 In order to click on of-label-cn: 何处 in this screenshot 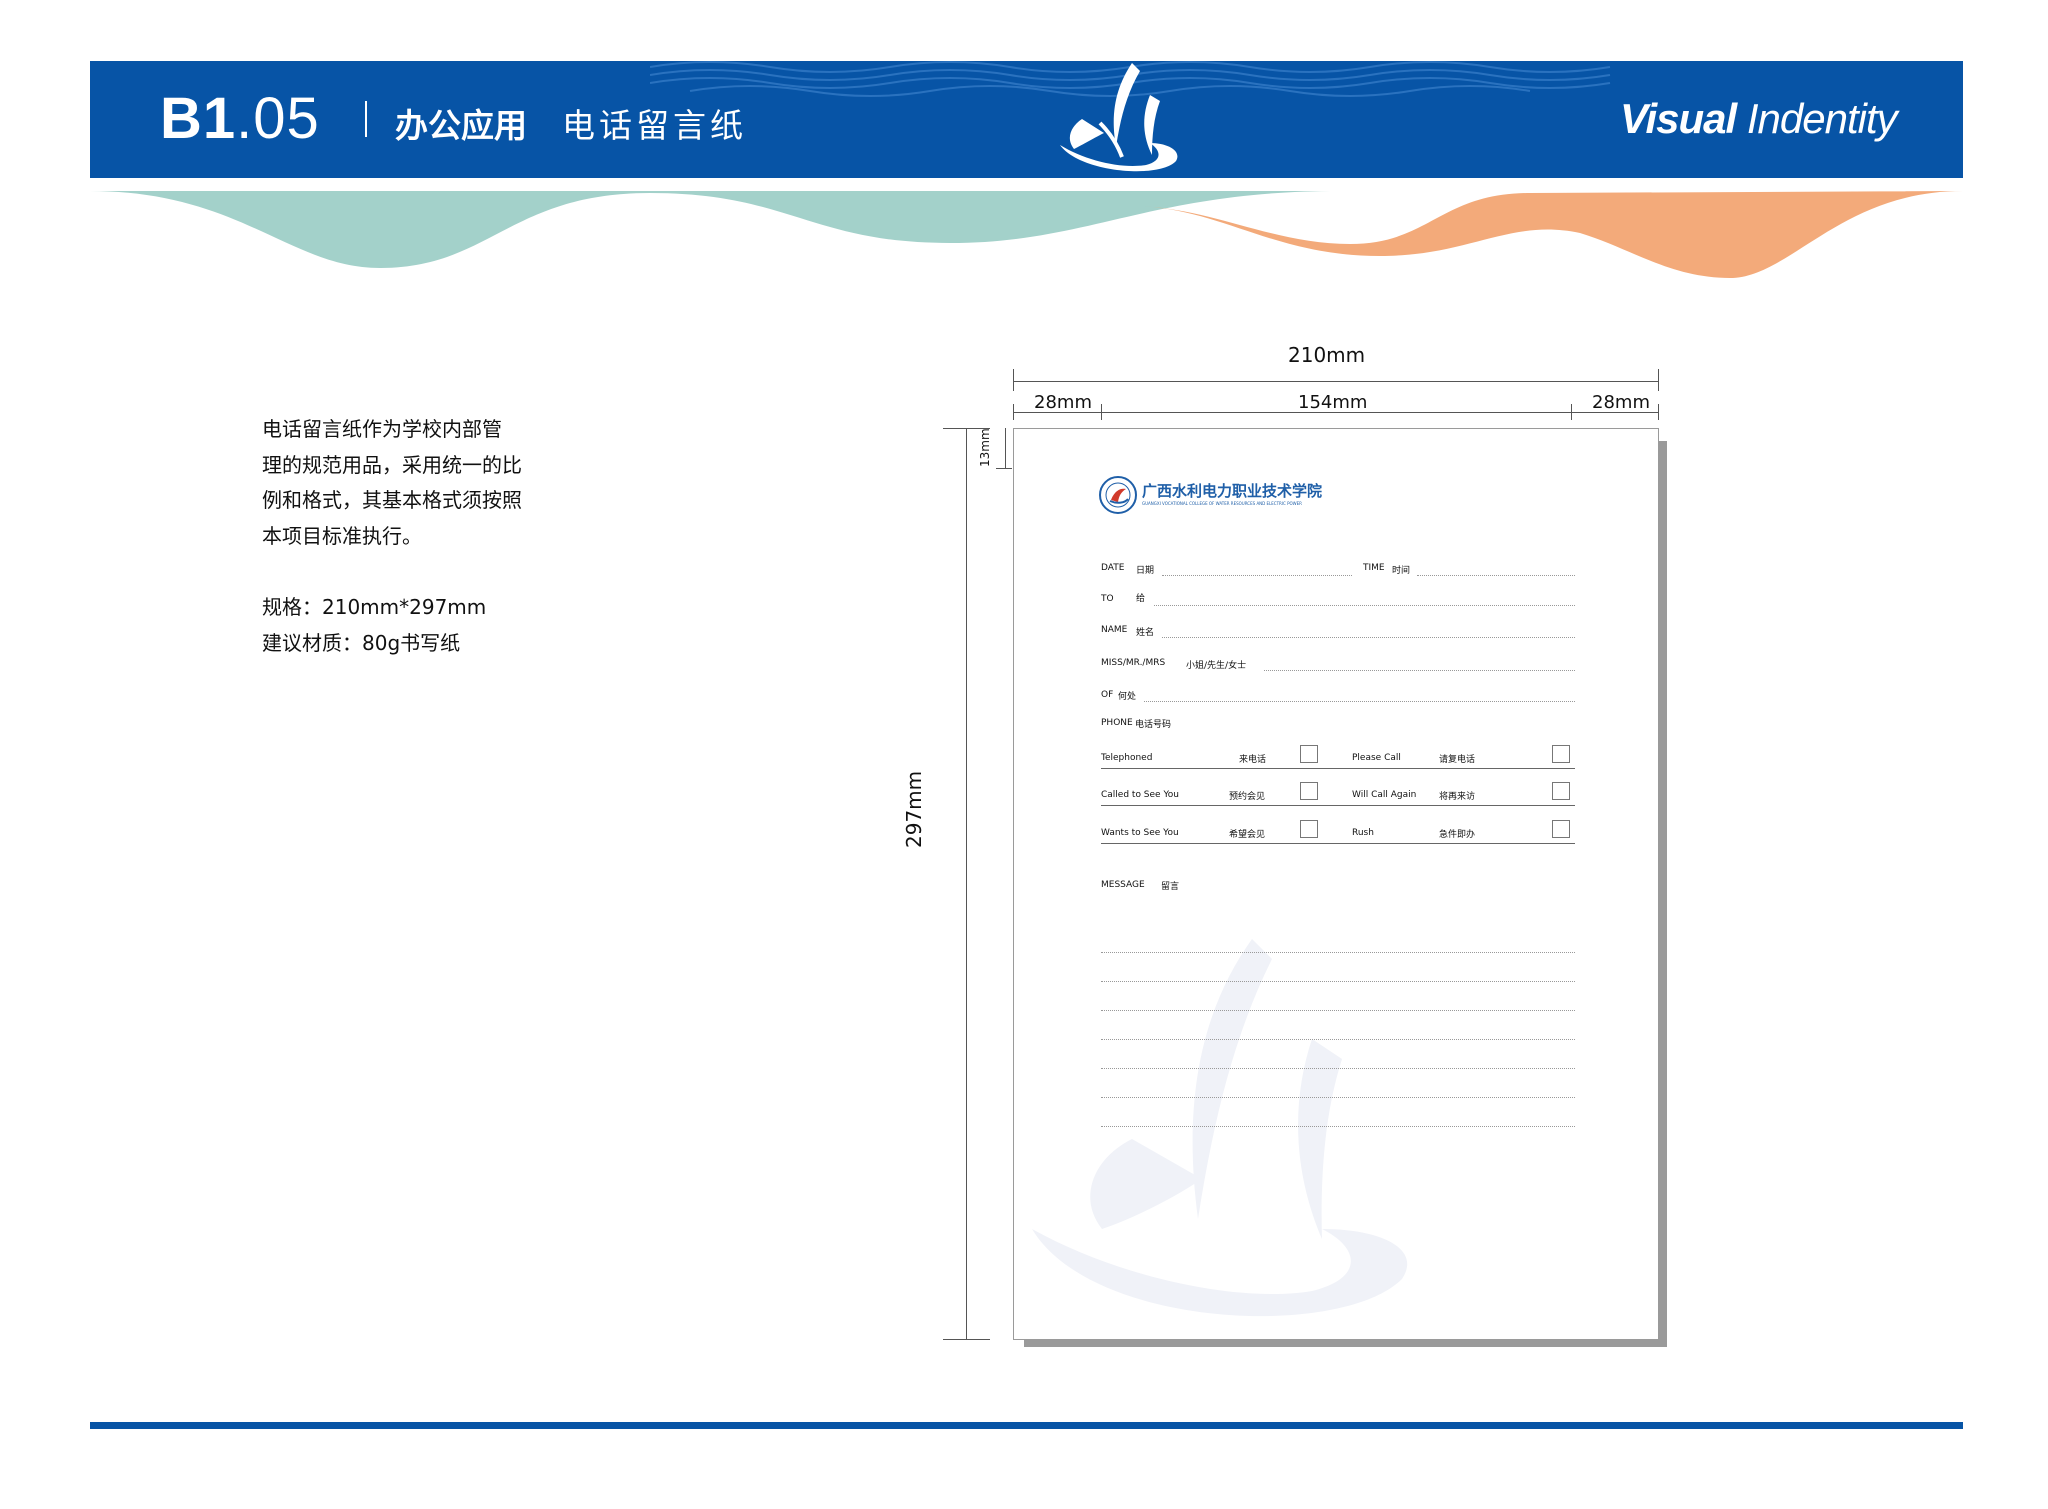, I will do `click(1127, 697)`.